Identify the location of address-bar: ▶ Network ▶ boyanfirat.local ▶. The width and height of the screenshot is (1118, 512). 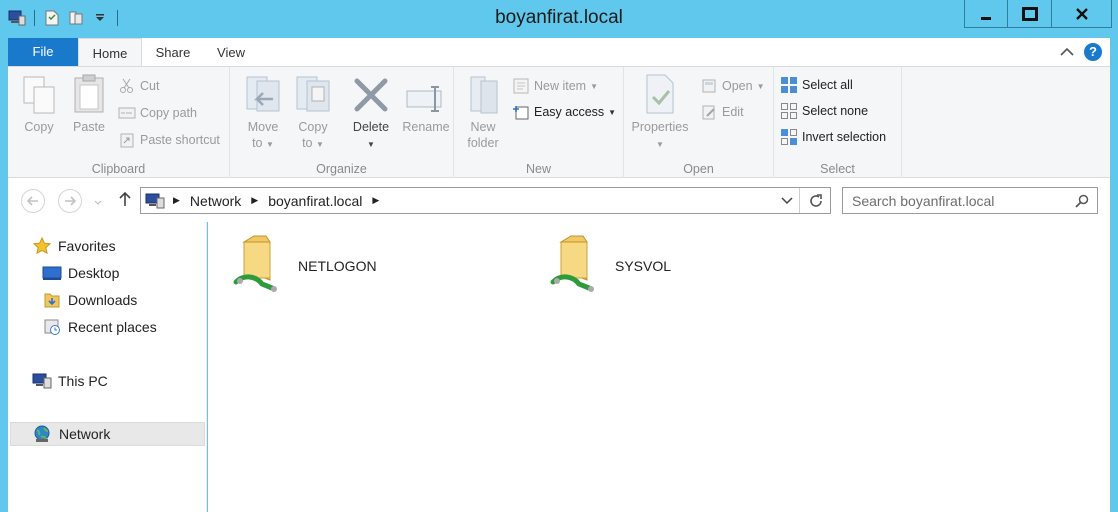
(485, 200).